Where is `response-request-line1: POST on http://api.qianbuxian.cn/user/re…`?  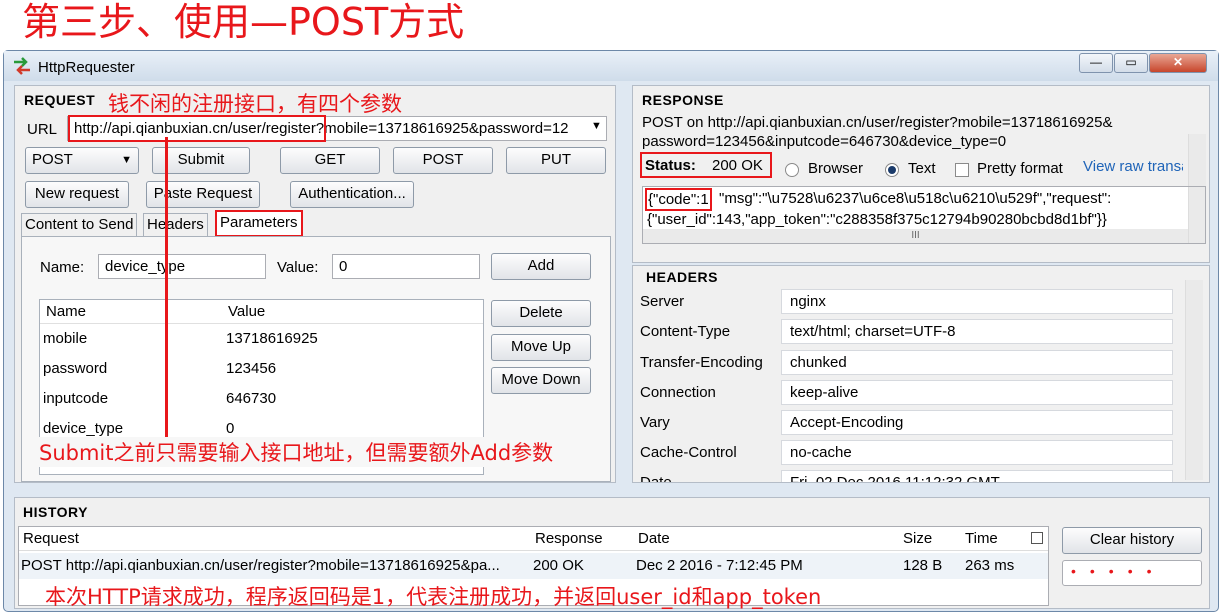 response-request-line1: POST on http://api.qianbuxian.cn/user/re… is located at coordinates (877, 122).